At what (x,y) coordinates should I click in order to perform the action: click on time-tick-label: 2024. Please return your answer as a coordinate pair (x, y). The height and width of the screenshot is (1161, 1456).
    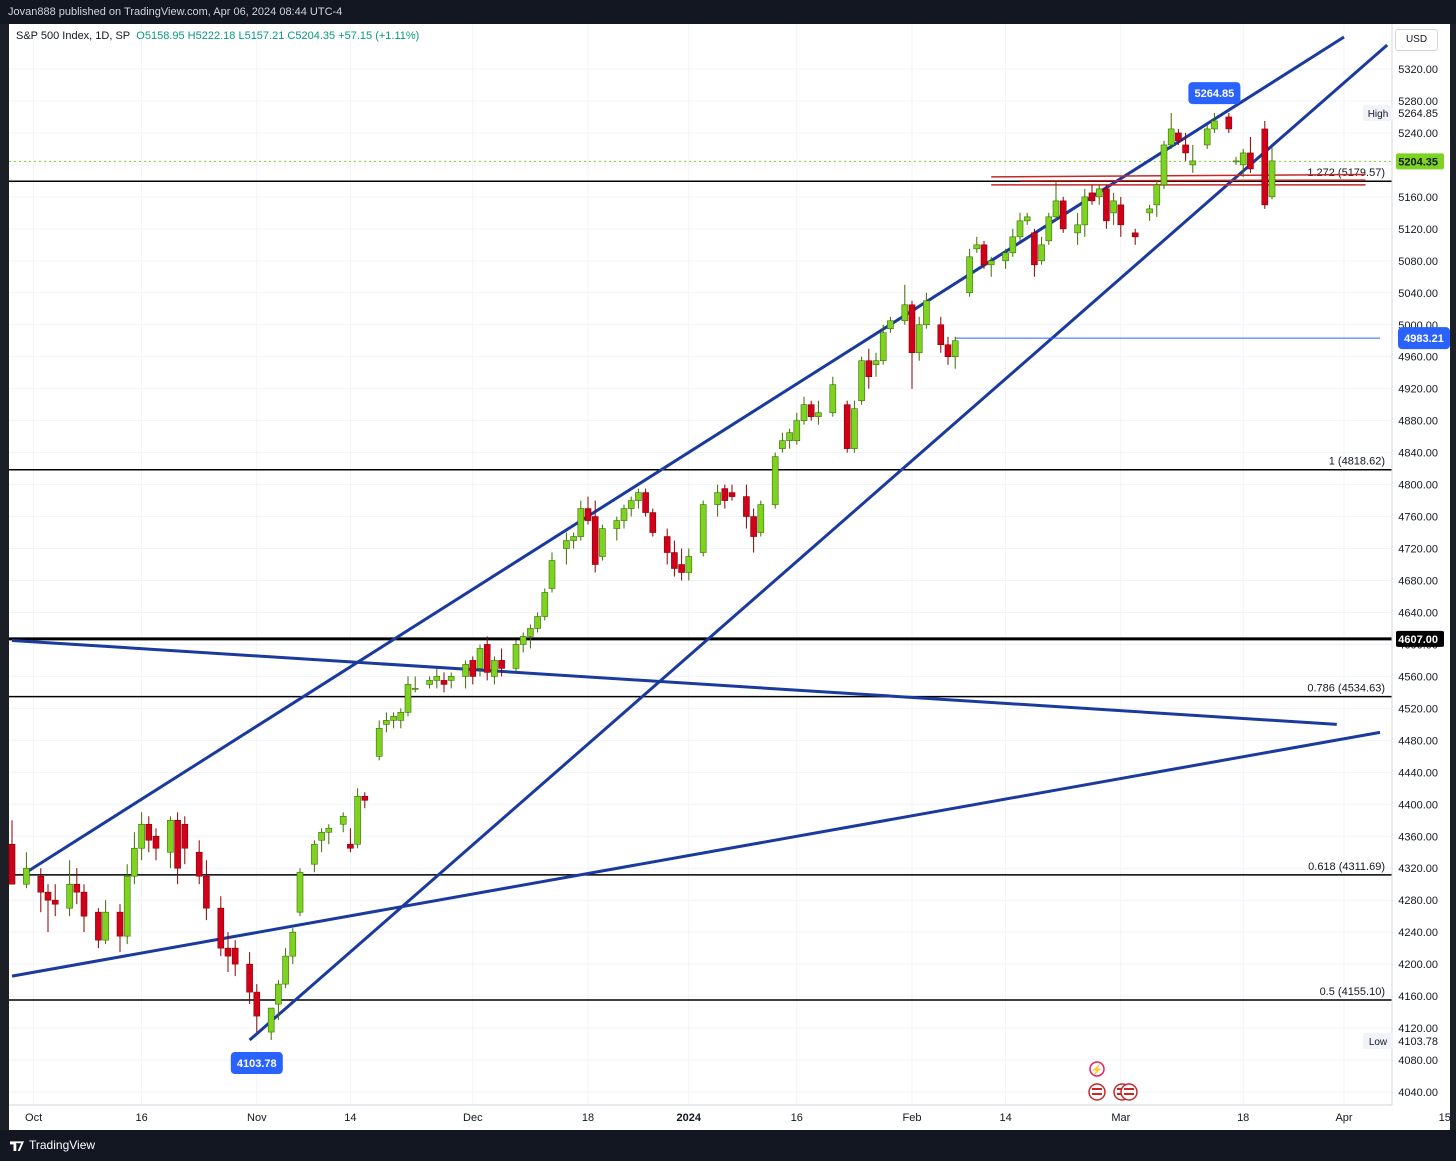
    Looking at the image, I should click on (689, 1118).